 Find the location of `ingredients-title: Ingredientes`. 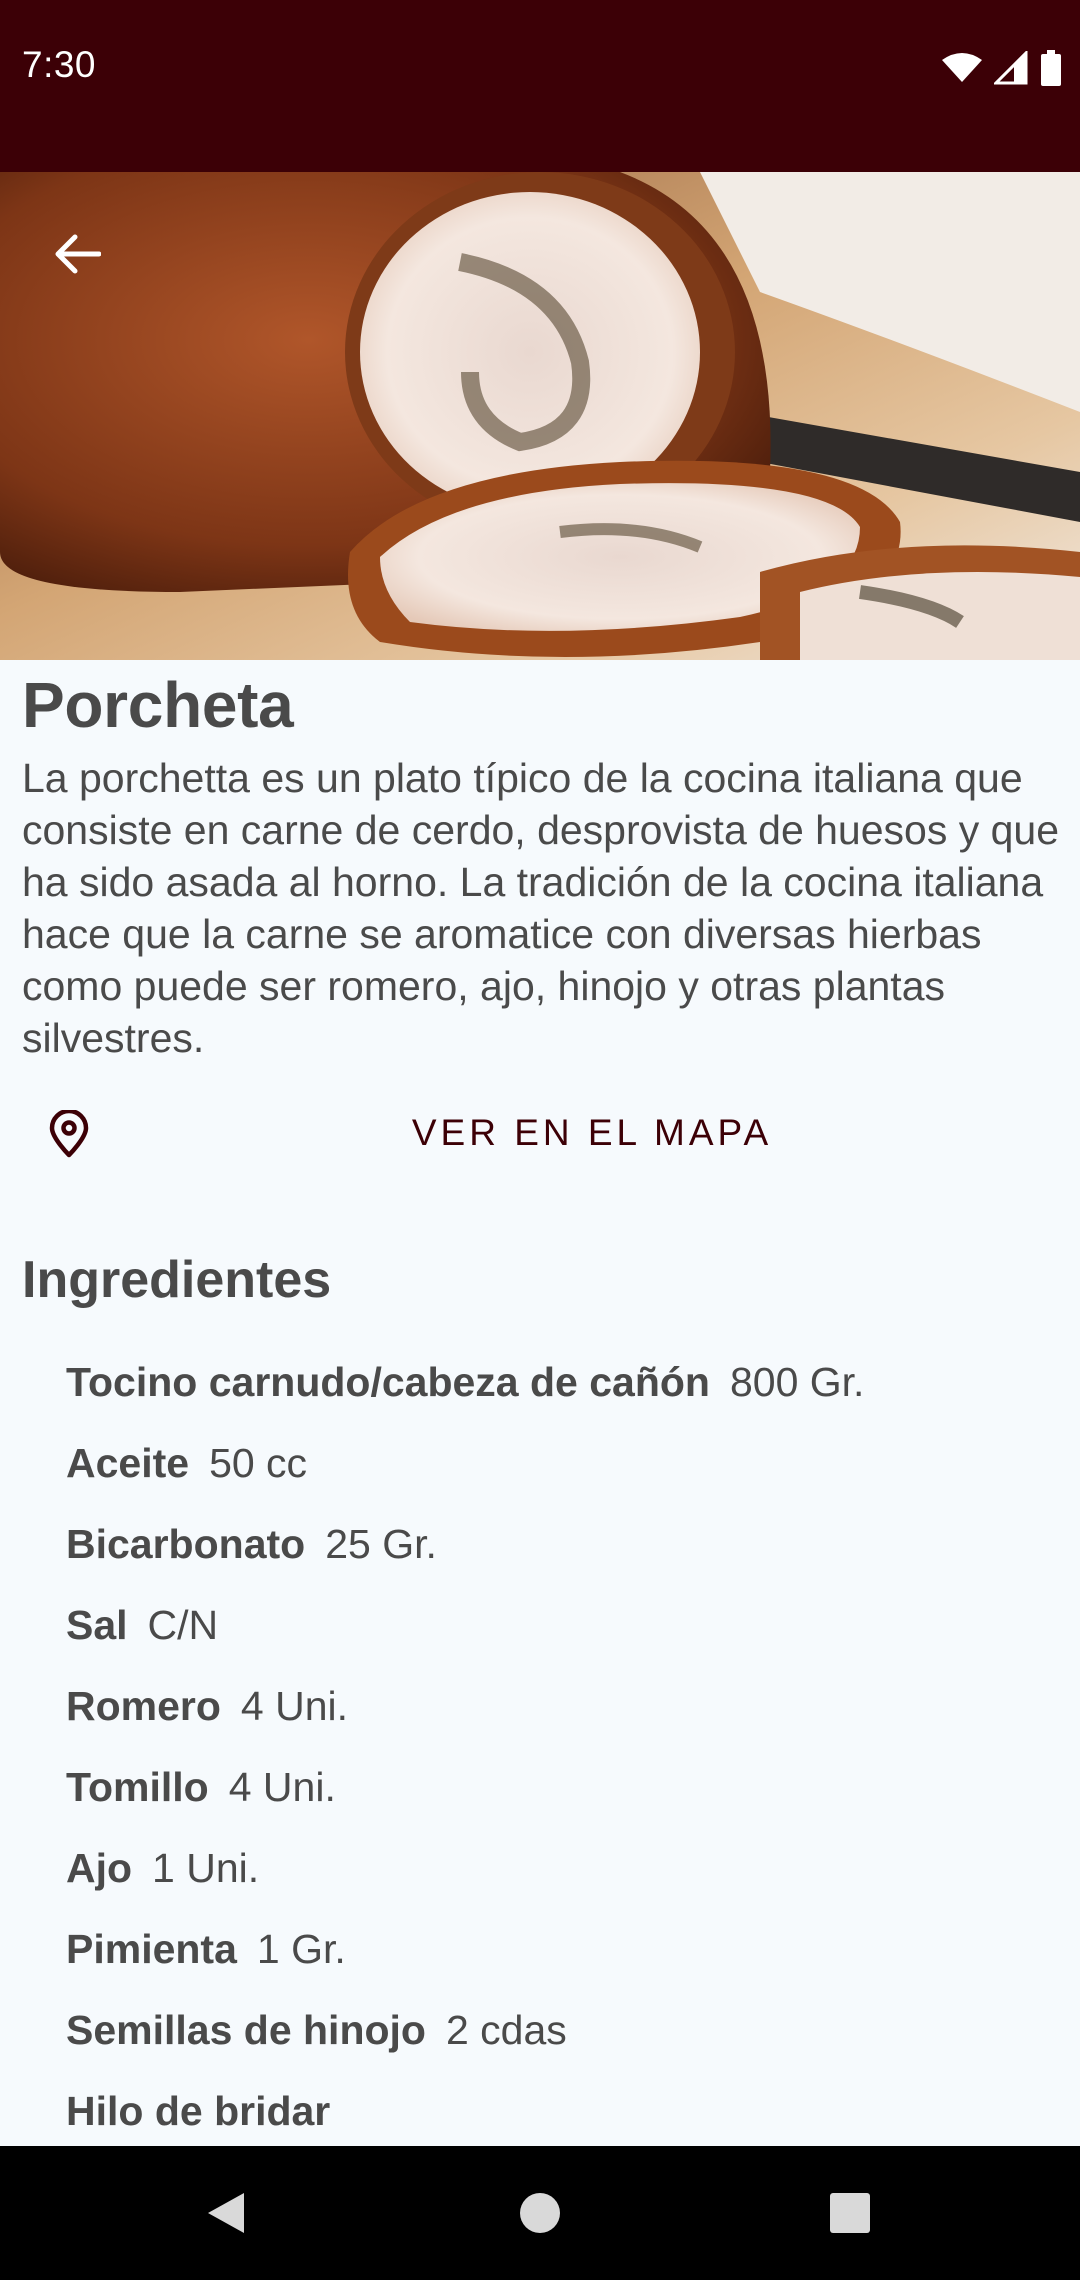

ingredients-title: Ingredientes is located at coordinates (177, 1280).